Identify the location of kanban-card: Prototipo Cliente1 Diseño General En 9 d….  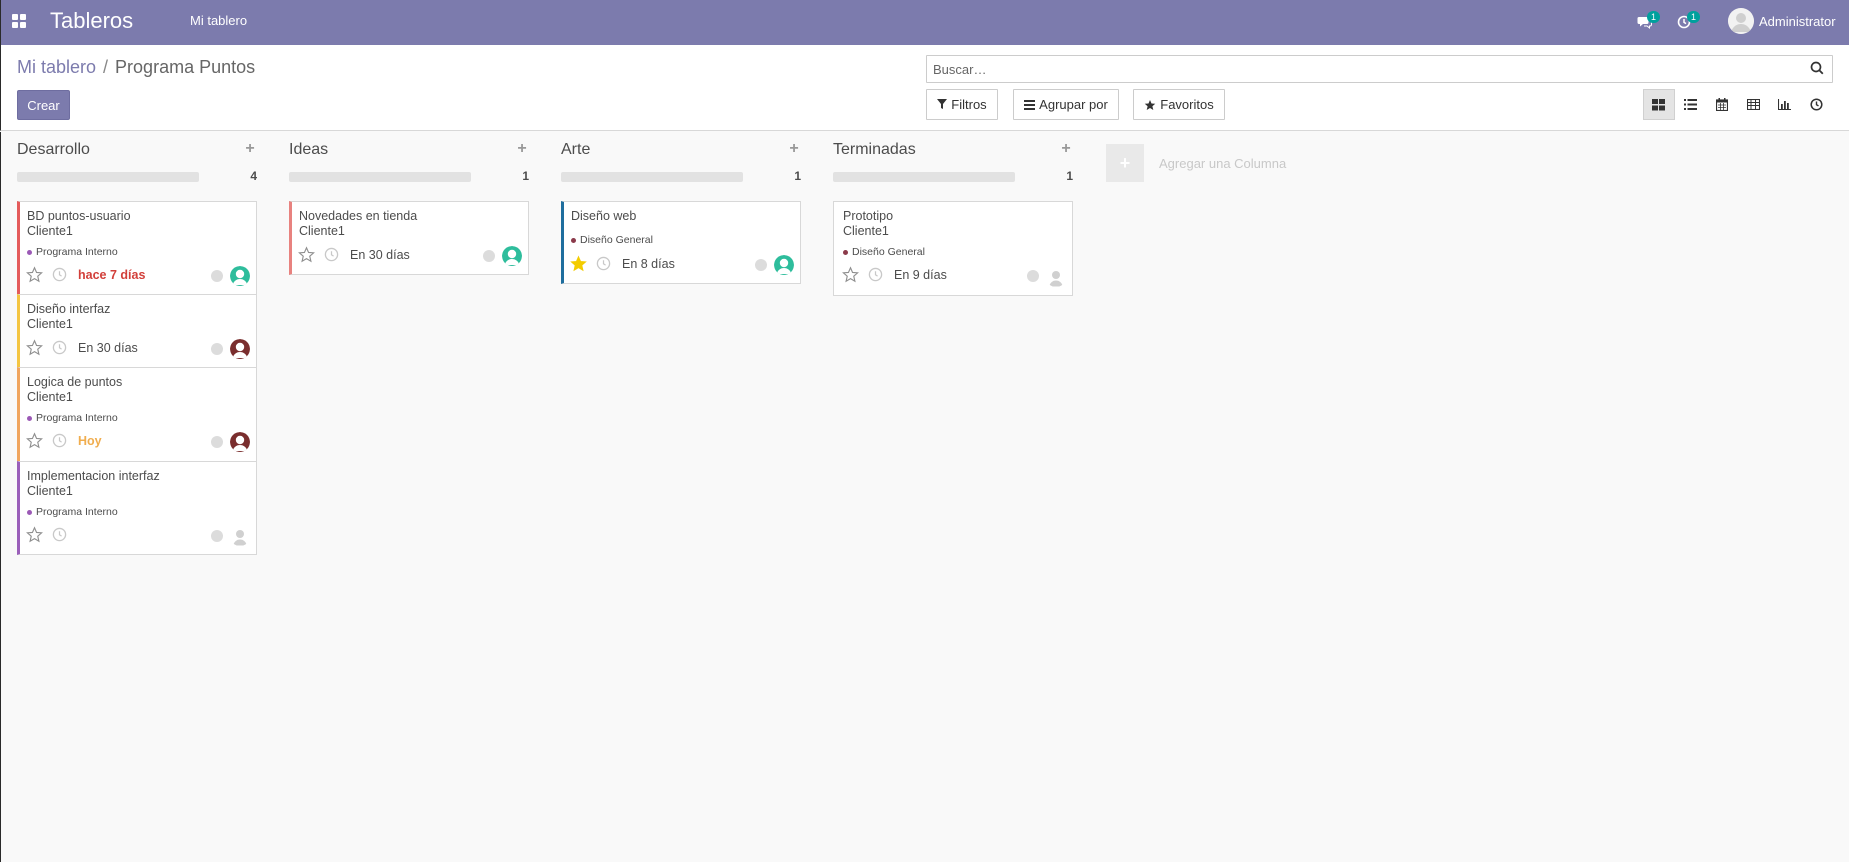
(953, 248).